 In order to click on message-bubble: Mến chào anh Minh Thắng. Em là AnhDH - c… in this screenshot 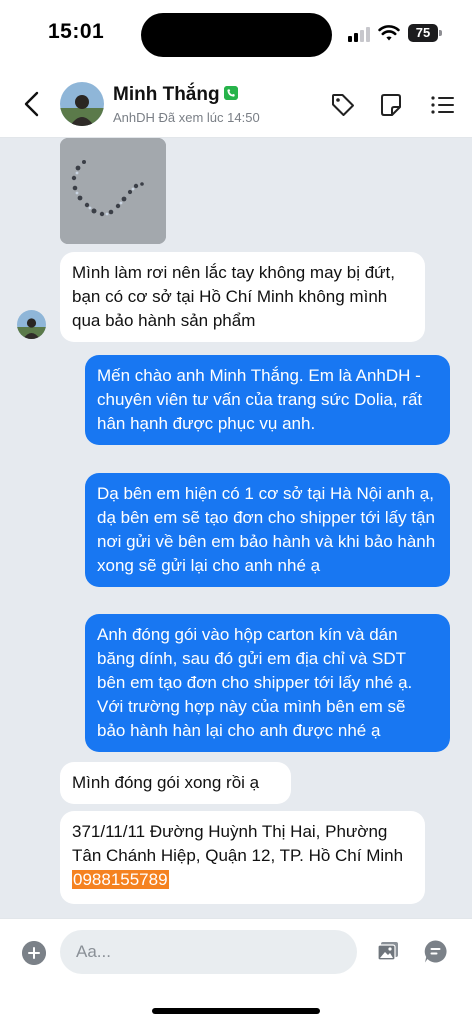, I will do `click(267, 400)`.